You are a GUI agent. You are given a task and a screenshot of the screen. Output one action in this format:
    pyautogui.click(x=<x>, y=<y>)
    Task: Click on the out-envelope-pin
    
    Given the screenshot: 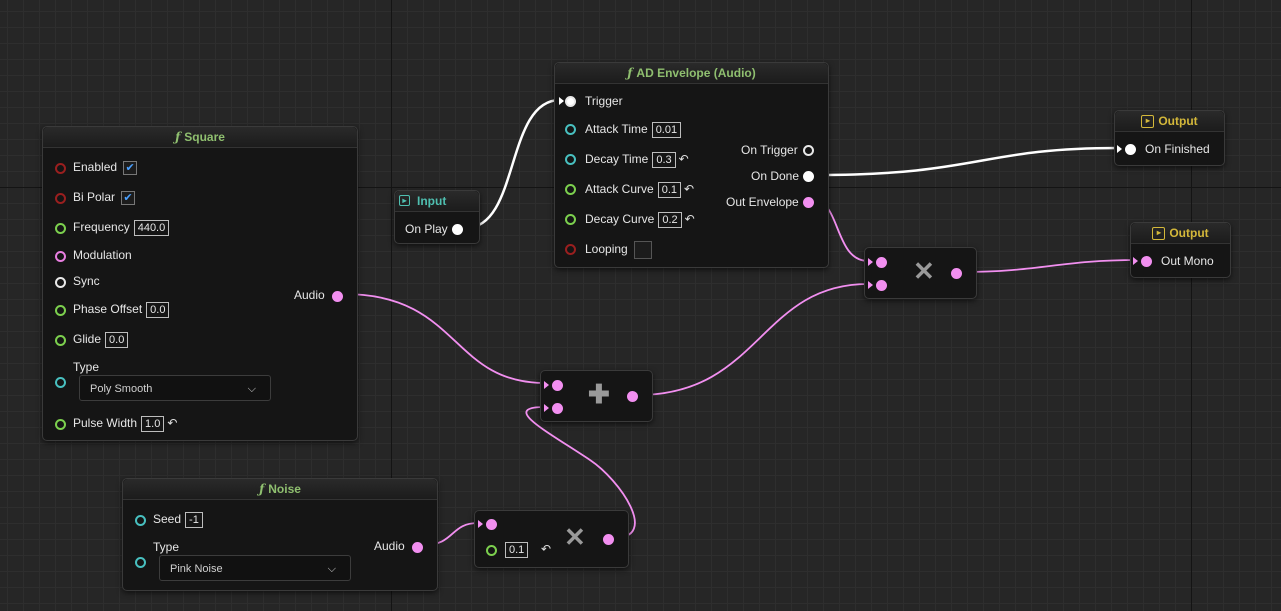 What is the action you would take?
    pyautogui.click(x=808, y=202)
    